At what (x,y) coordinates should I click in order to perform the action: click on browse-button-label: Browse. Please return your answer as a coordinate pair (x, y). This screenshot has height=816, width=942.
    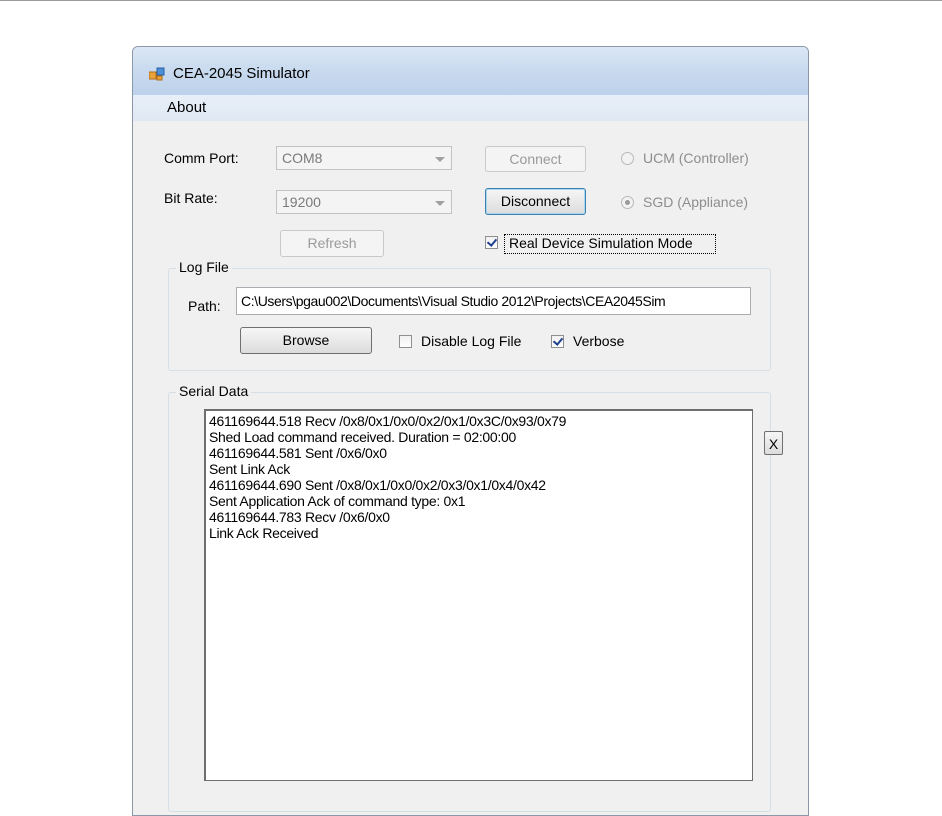
    Looking at the image, I should click on (306, 340).